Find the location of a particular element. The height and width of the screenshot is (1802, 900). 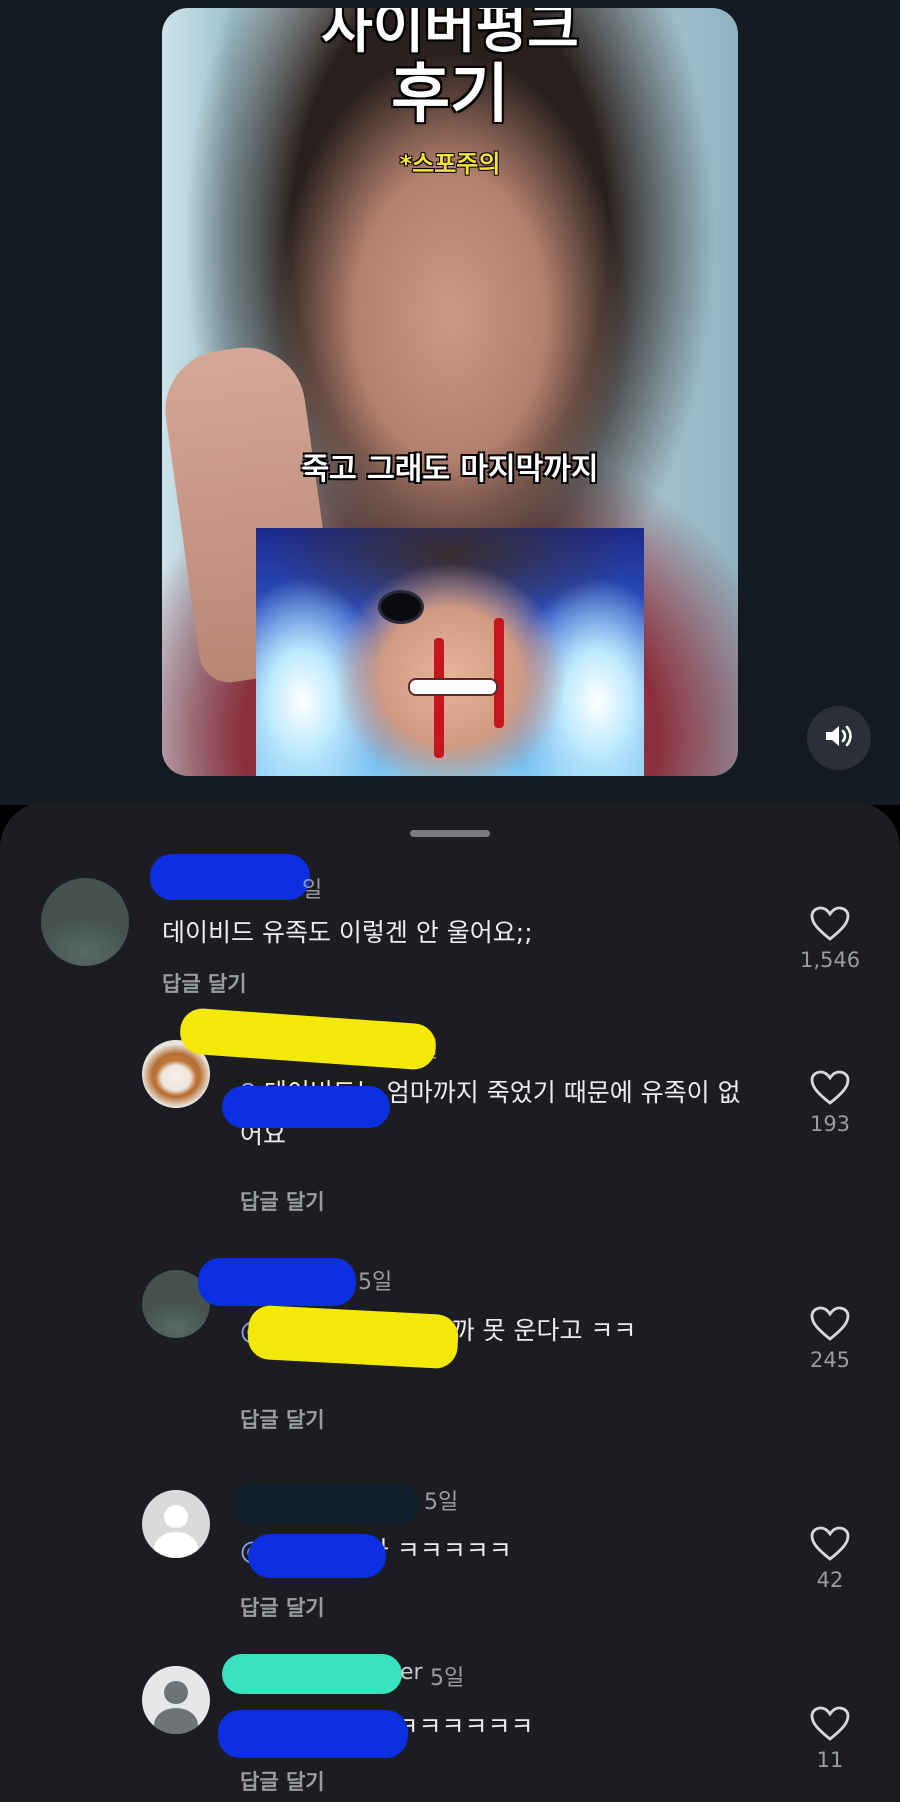

video-title-line2: 후기 is located at coordinates (450, 95).